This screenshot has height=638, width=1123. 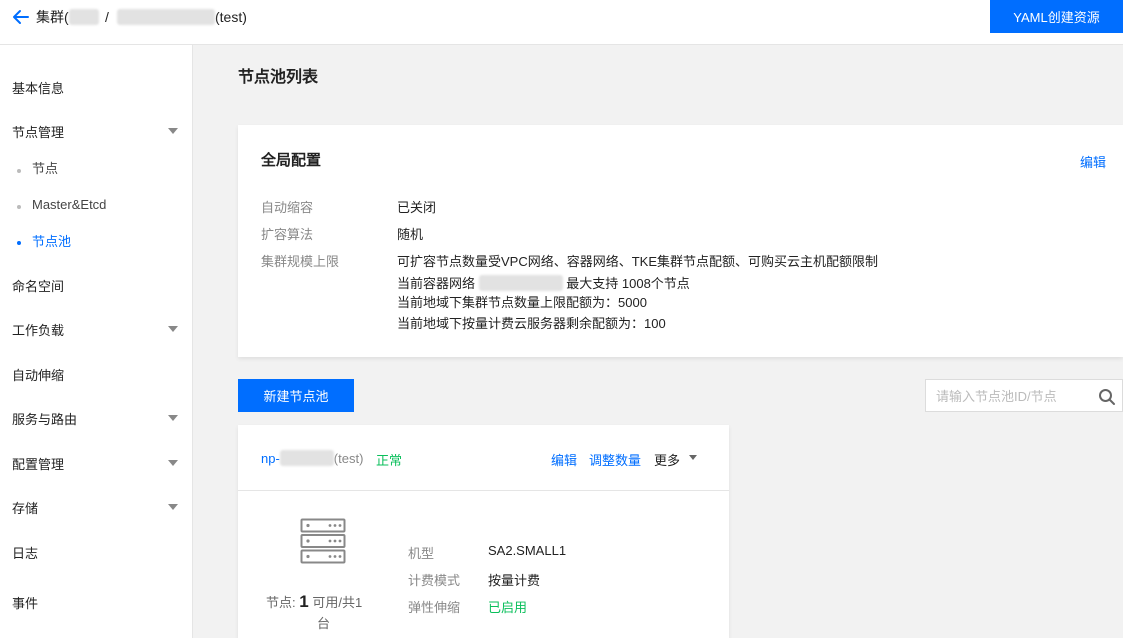 What do you see at coordinates (38, 331) in the screenshot?
I see `sidebar-item-workload: 工作负载` at bounding box center [38, 331].